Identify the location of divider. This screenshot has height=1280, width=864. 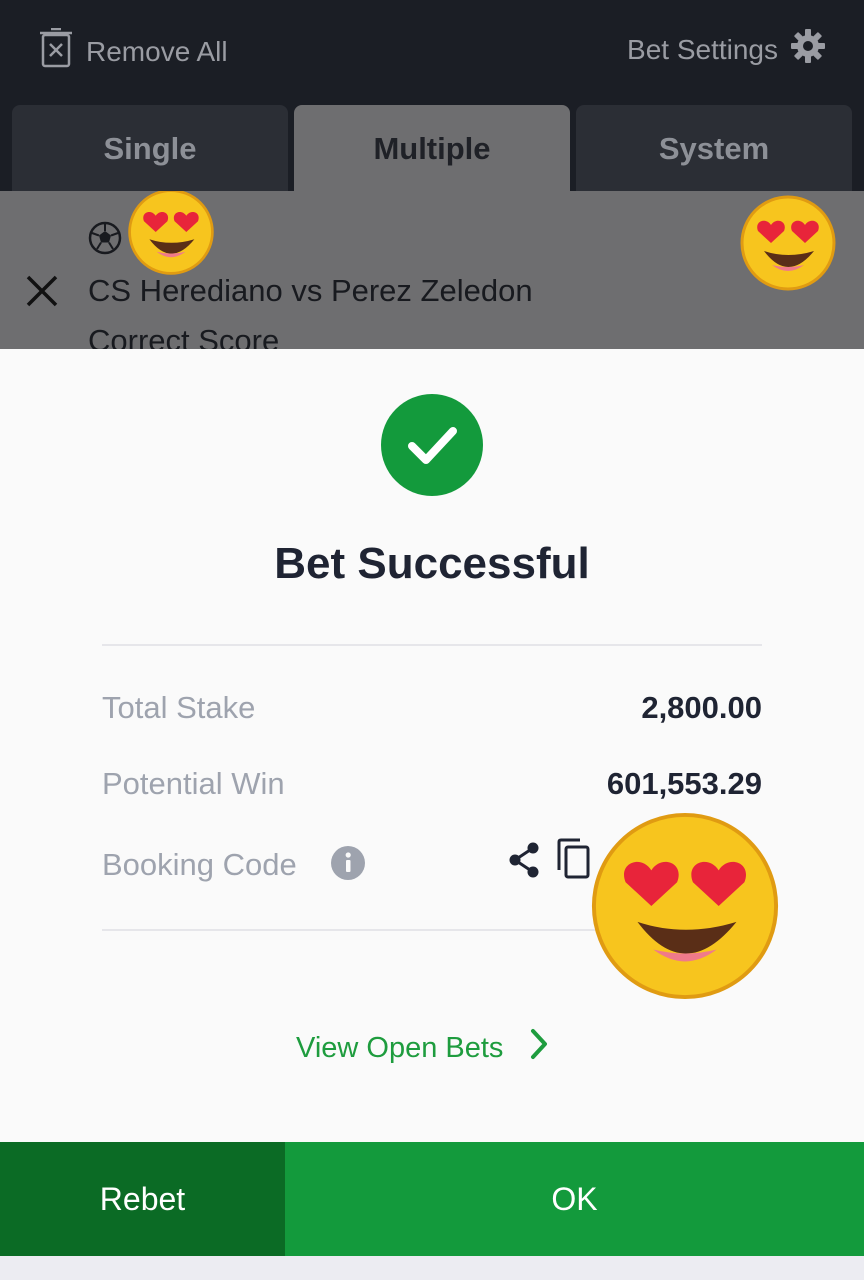
(432, 645).